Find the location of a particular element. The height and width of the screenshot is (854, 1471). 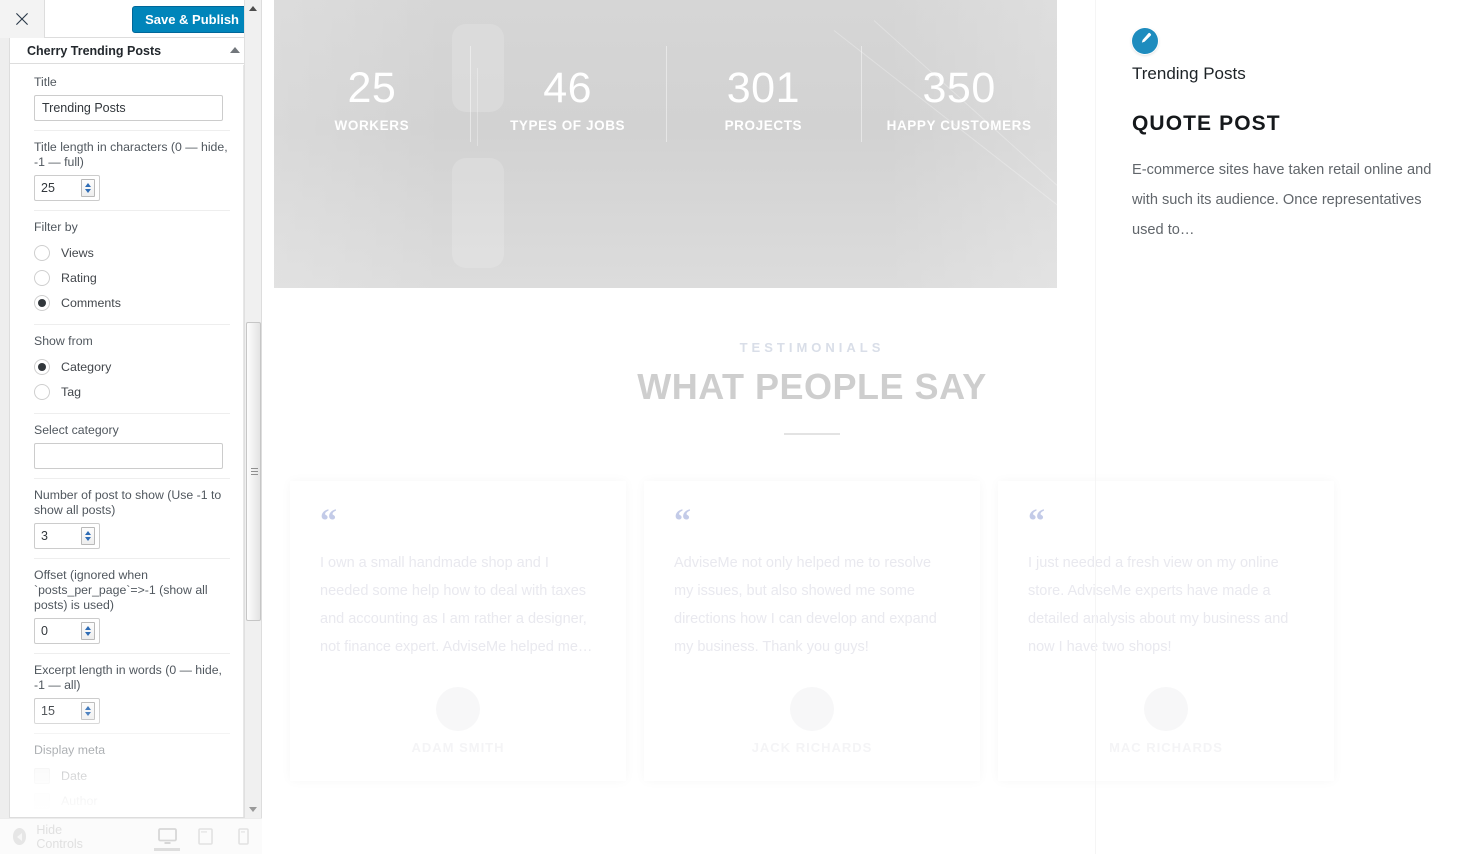

save-and-publish-button: Save & Publish is located at coordinates (192, 19).